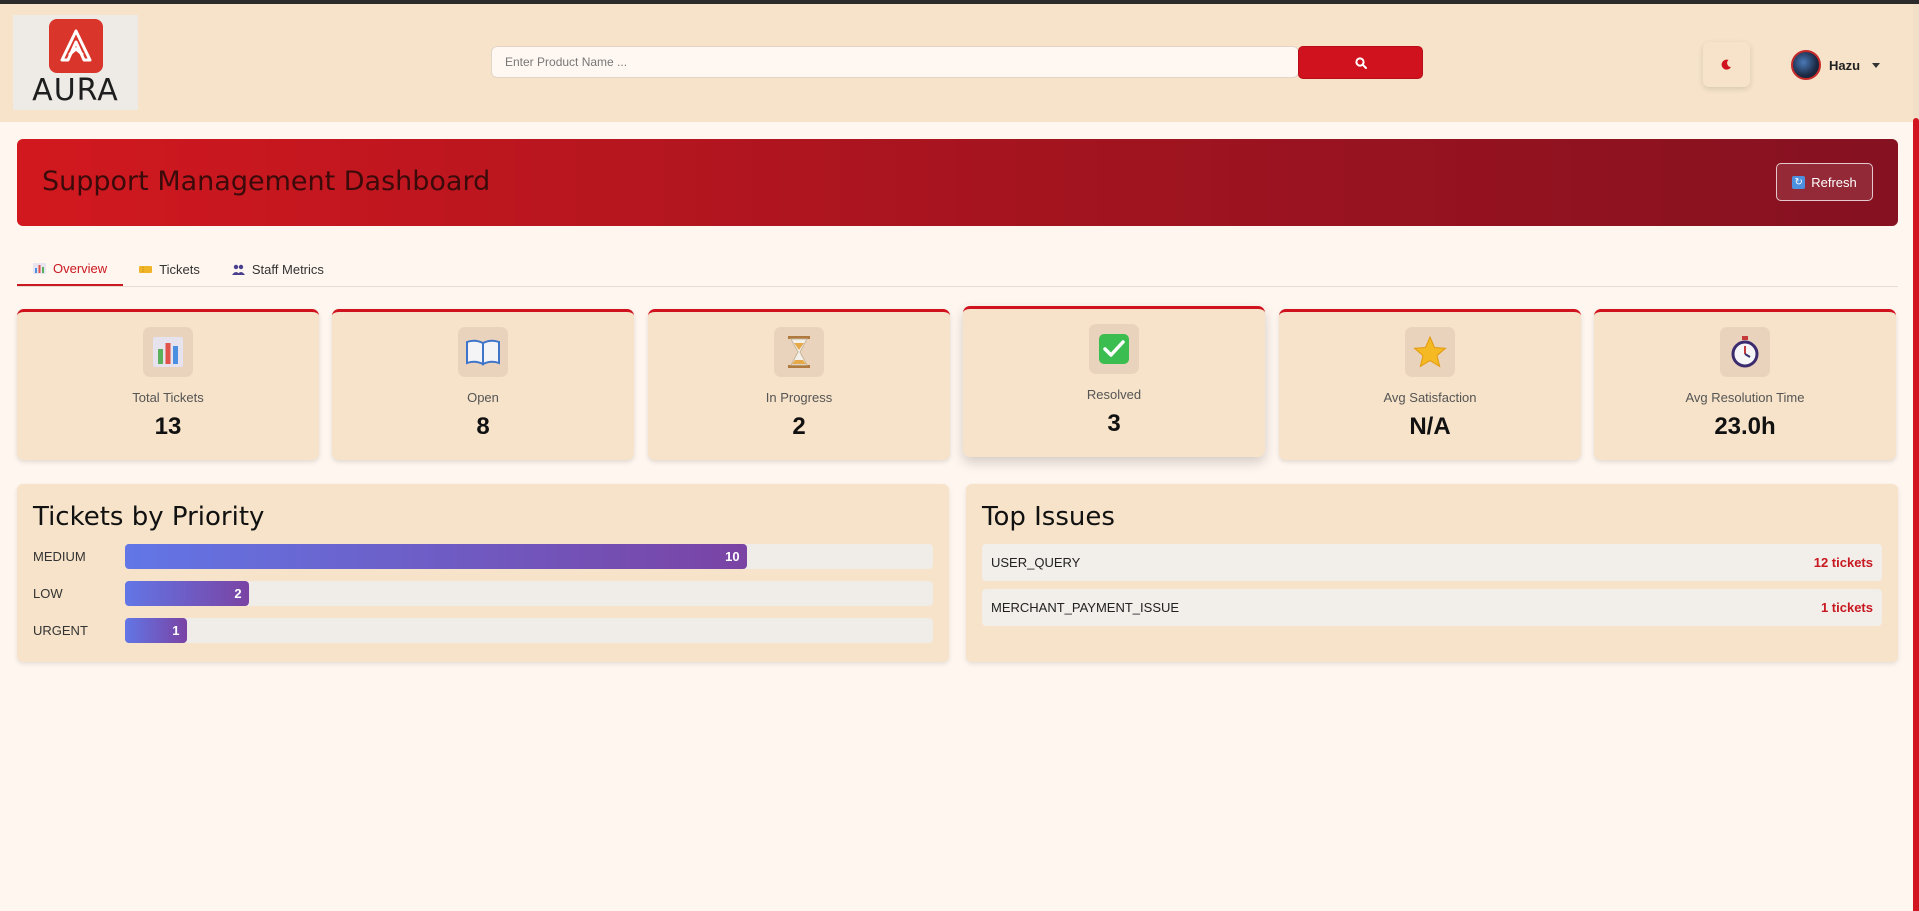 The height and width of the screenshot is (911, 1919). I want to click on chevron-down-icon, so click(1876, 65).